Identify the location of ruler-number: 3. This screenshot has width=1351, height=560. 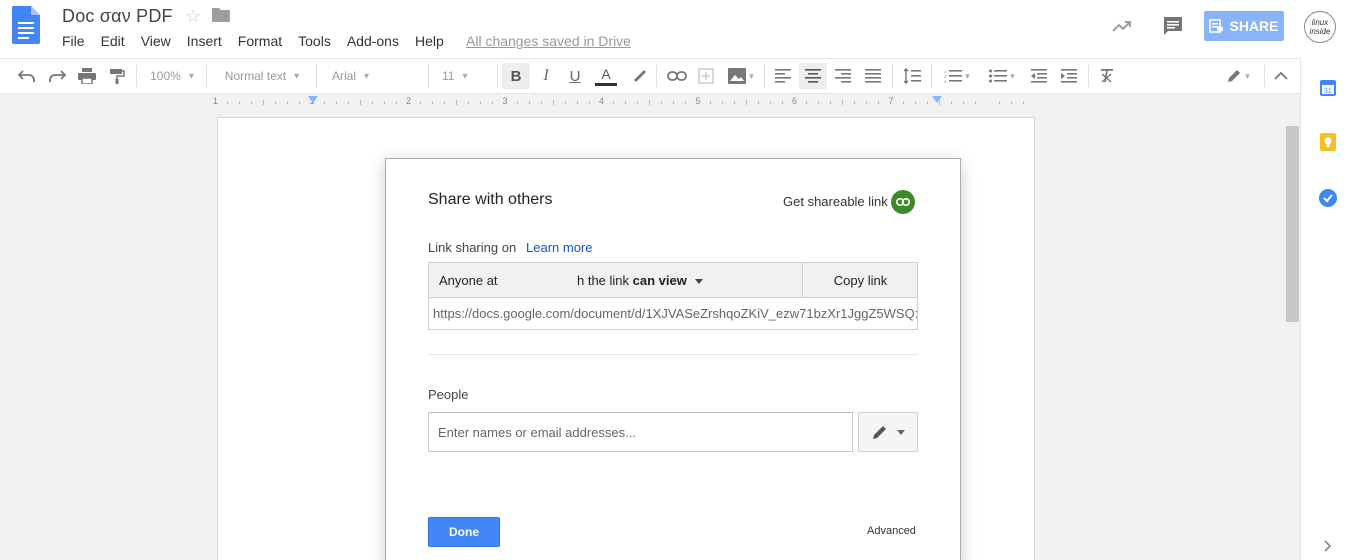
(505, 101).